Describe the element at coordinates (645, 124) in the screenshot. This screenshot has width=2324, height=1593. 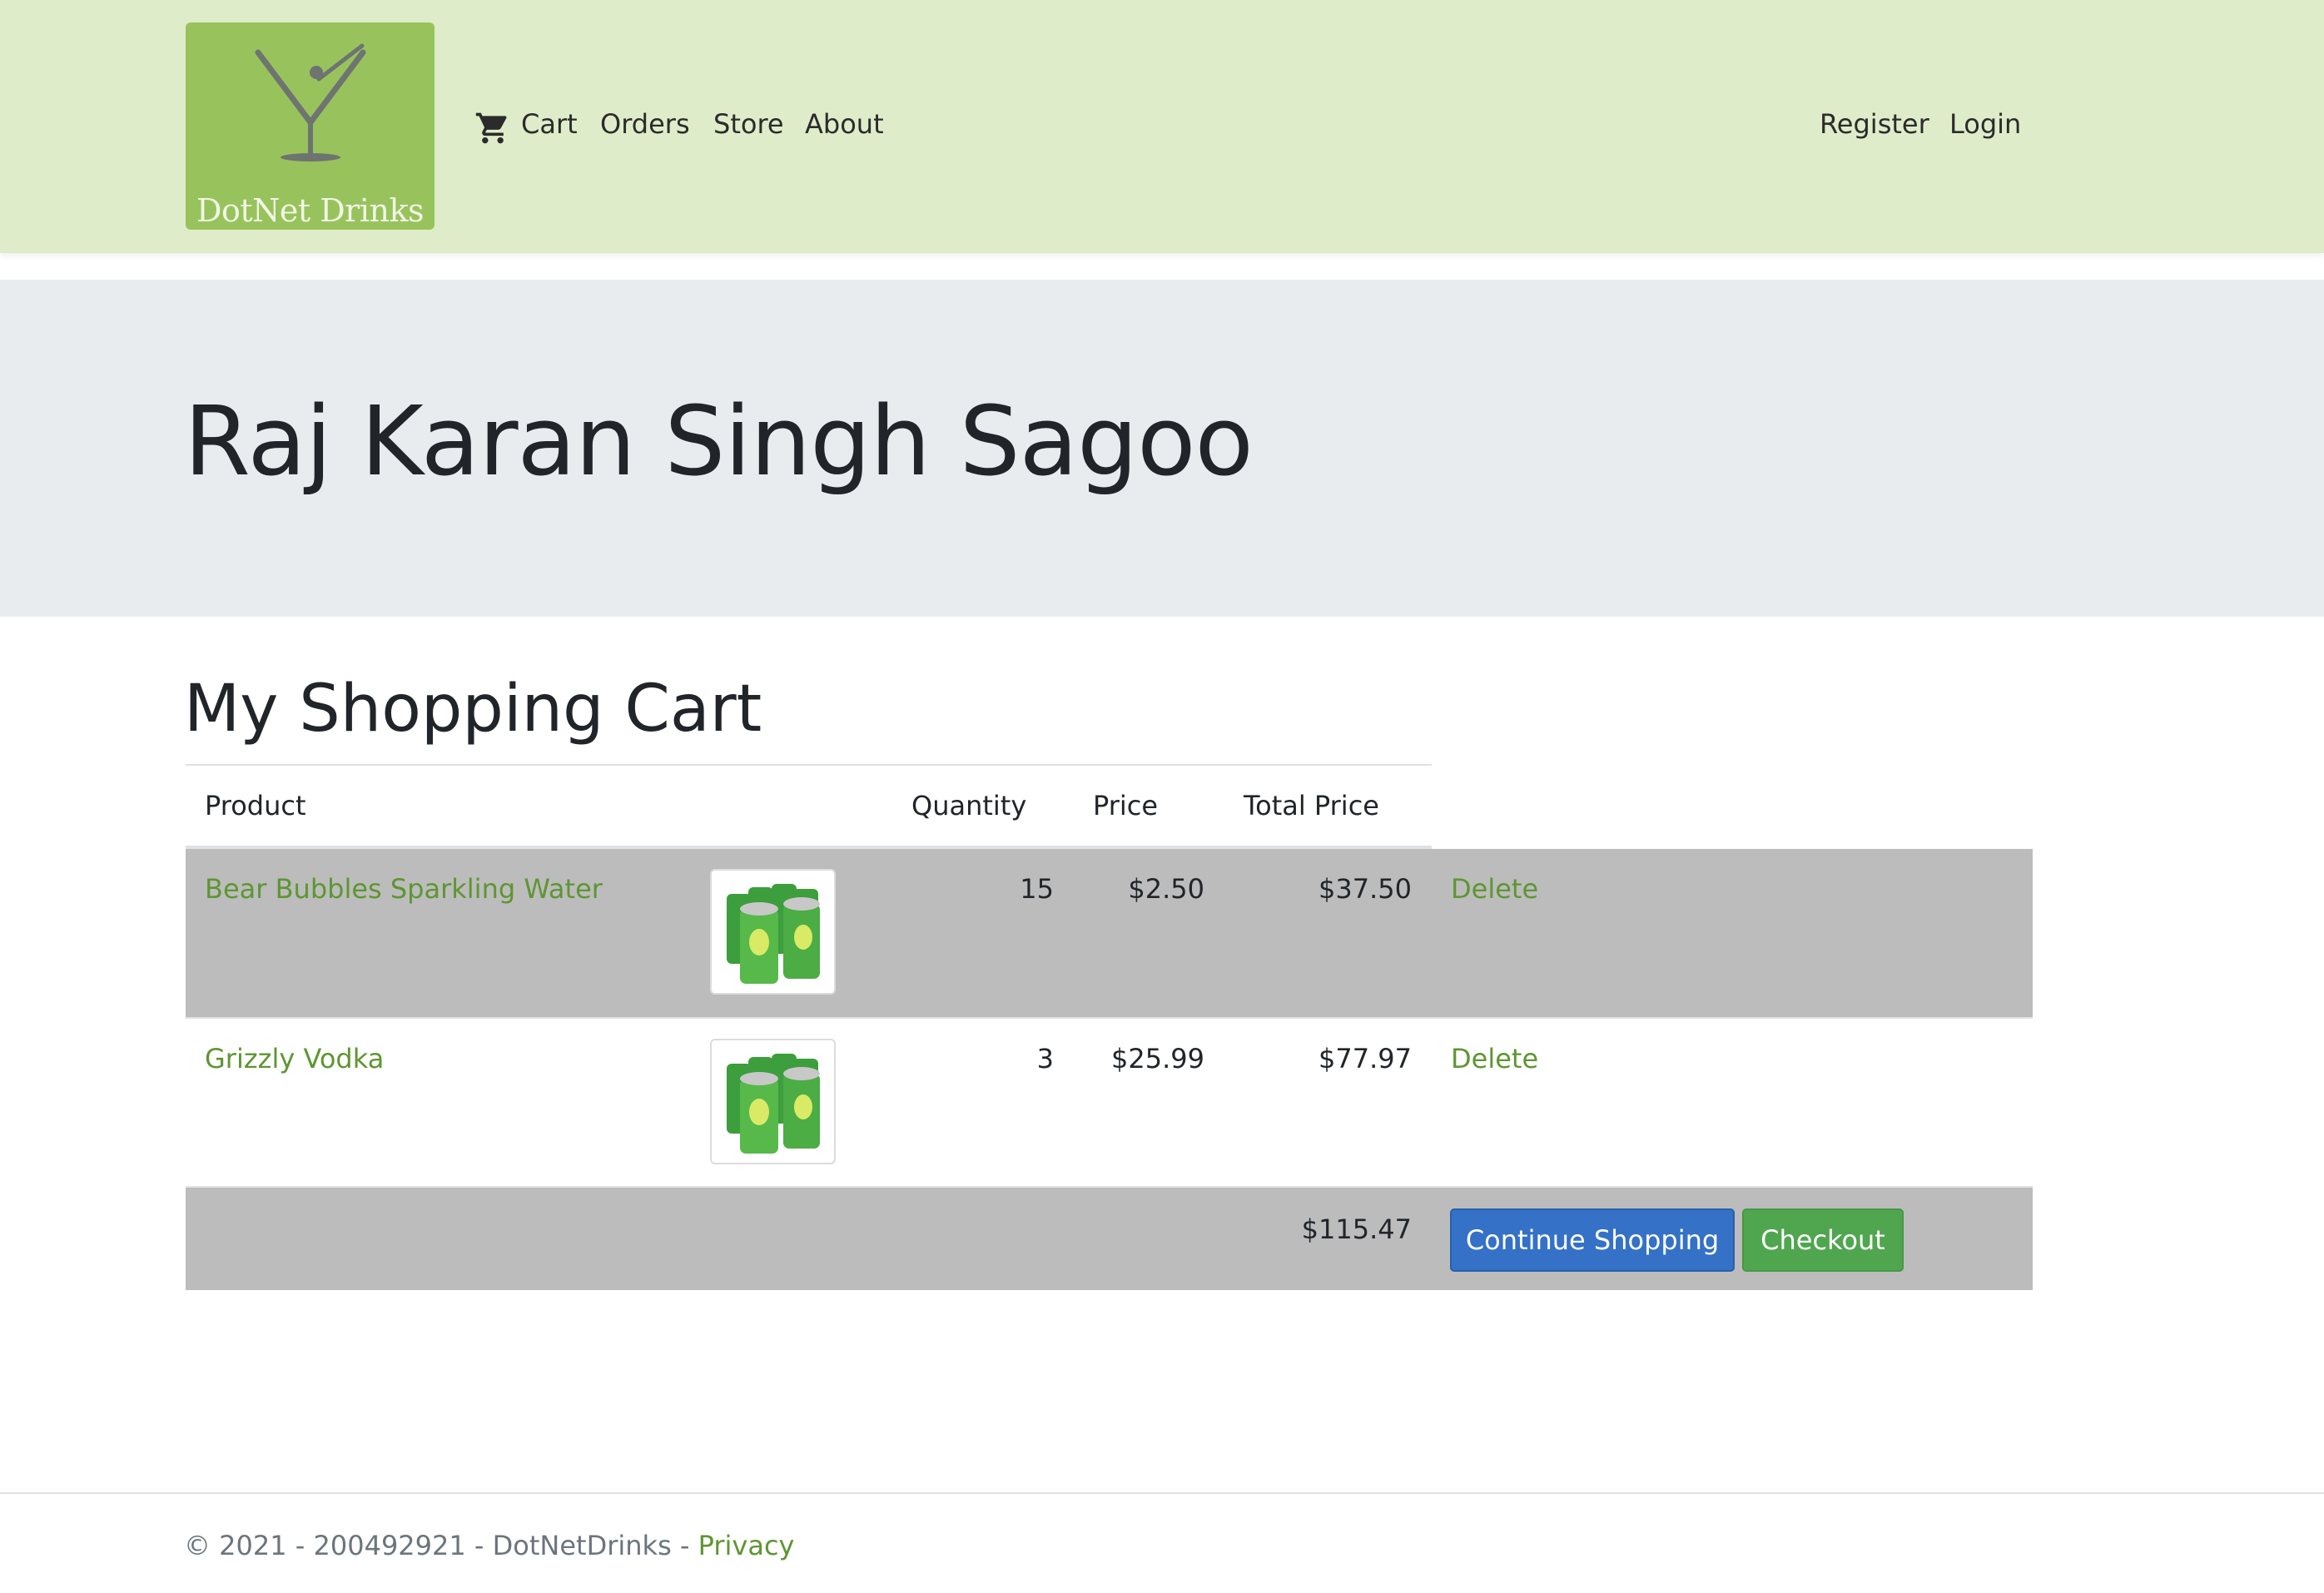
I see `nav-orders-link: Orders` at that location.